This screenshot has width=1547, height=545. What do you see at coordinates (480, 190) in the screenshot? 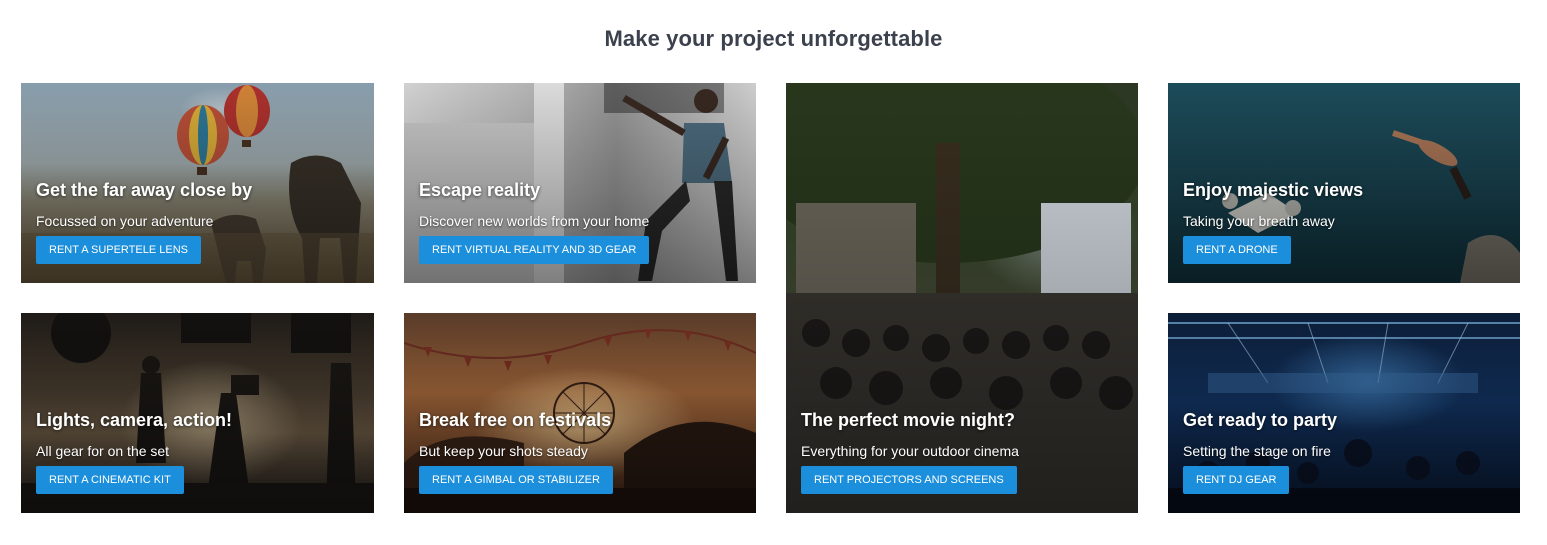
I see `card-title: Escape reality` at bounding box center [480, 190].